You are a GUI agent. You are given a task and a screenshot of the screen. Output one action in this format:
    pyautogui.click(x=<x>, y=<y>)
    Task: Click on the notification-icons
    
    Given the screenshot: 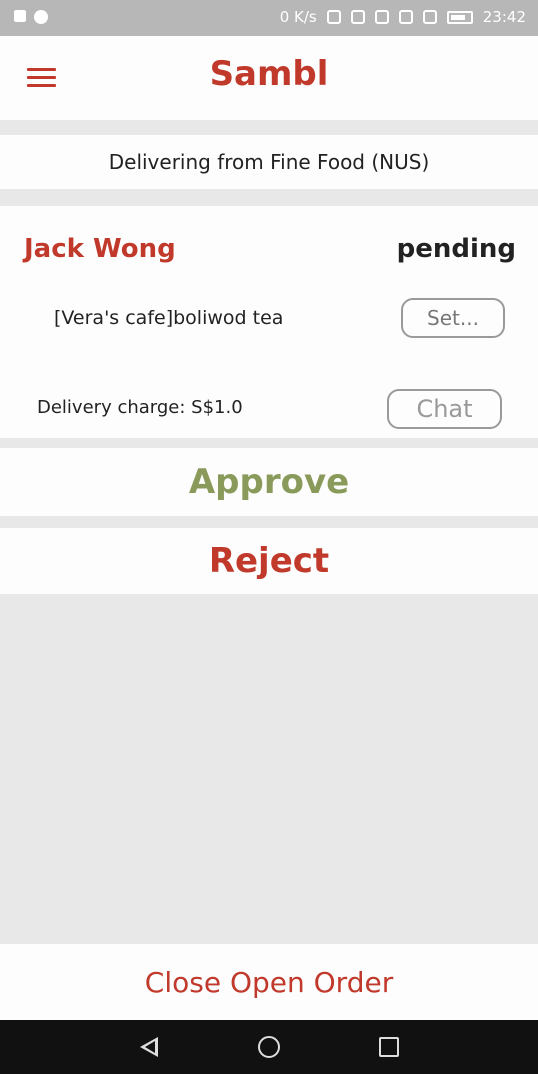 What is the action you would take?
    pyautogui.click(x=31, y=17)
    